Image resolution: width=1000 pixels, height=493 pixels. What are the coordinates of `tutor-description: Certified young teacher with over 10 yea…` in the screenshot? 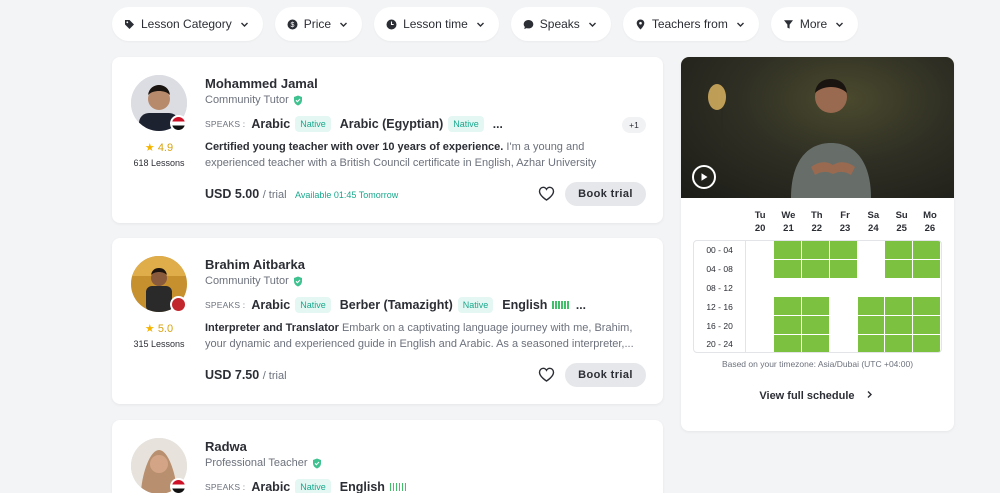 It's located at (425, 155).